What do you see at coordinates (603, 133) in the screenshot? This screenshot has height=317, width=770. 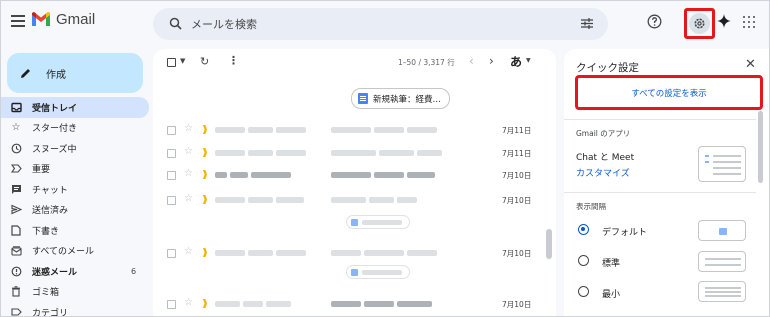 I see `apps-section-heading: Gmail のアプリ` at bounding box center [603, 133].